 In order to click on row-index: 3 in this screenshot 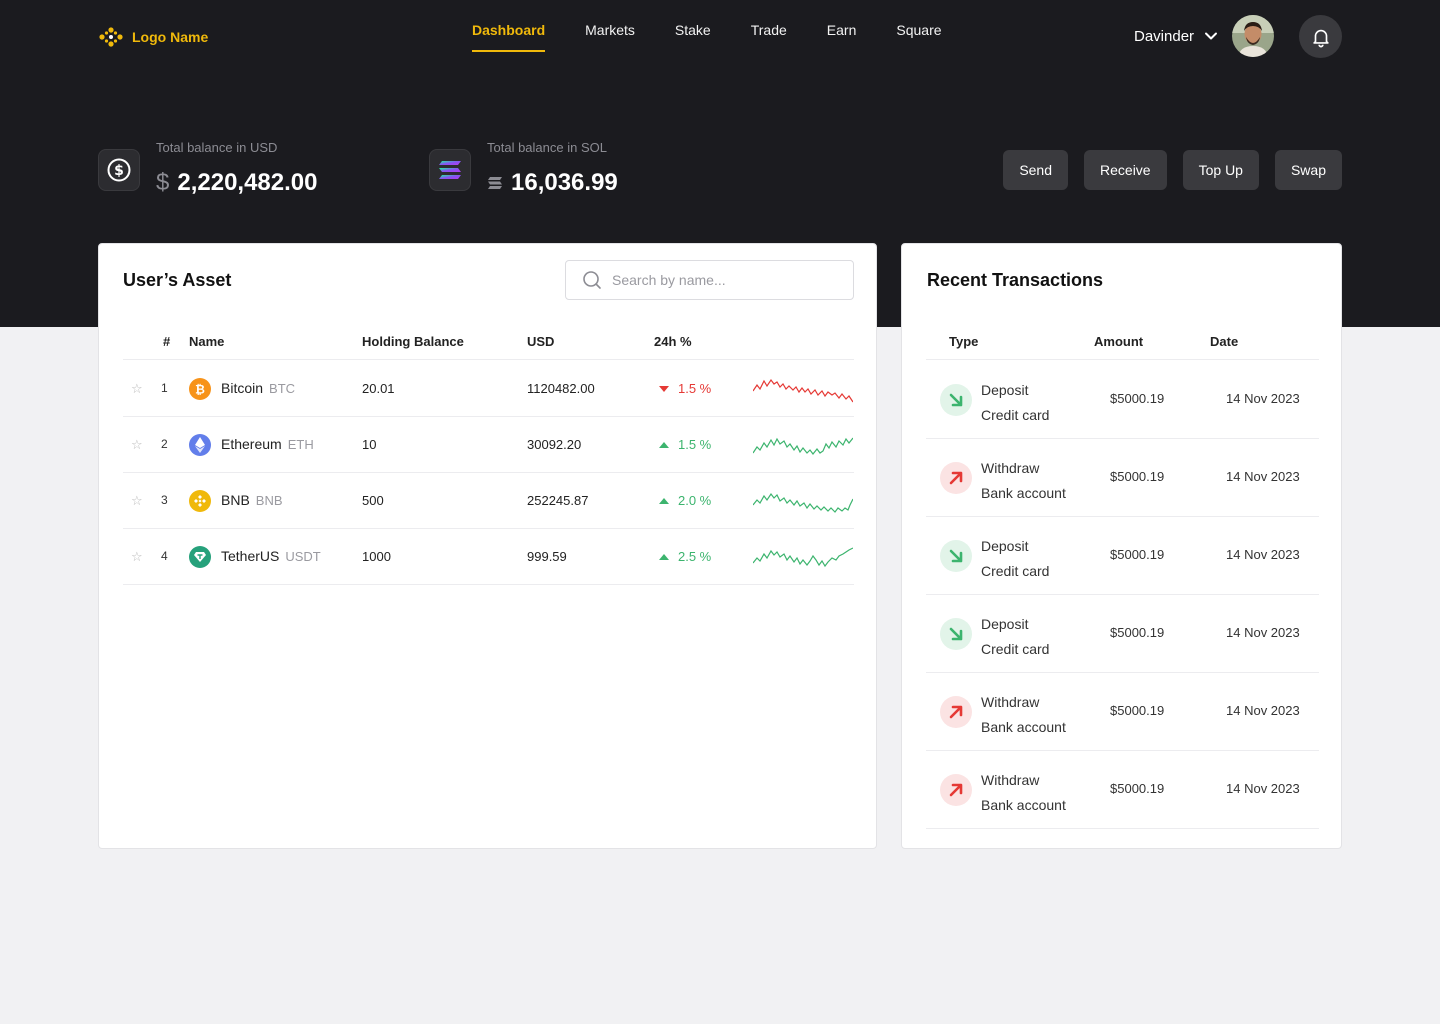, I will do `click(164, 500)`.